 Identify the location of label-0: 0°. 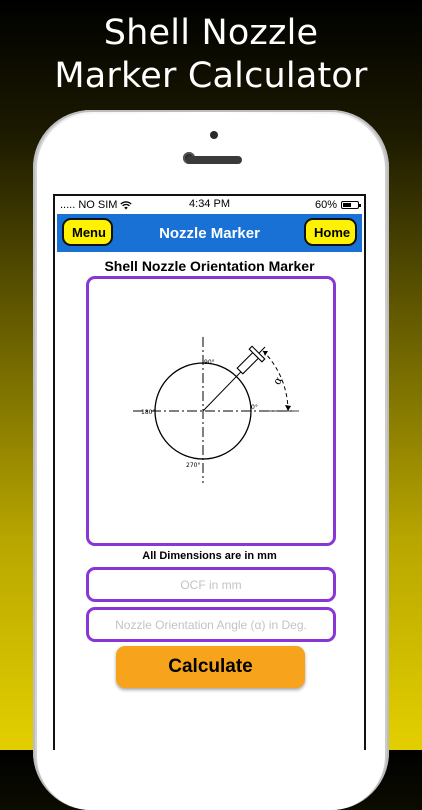
(254, 407).